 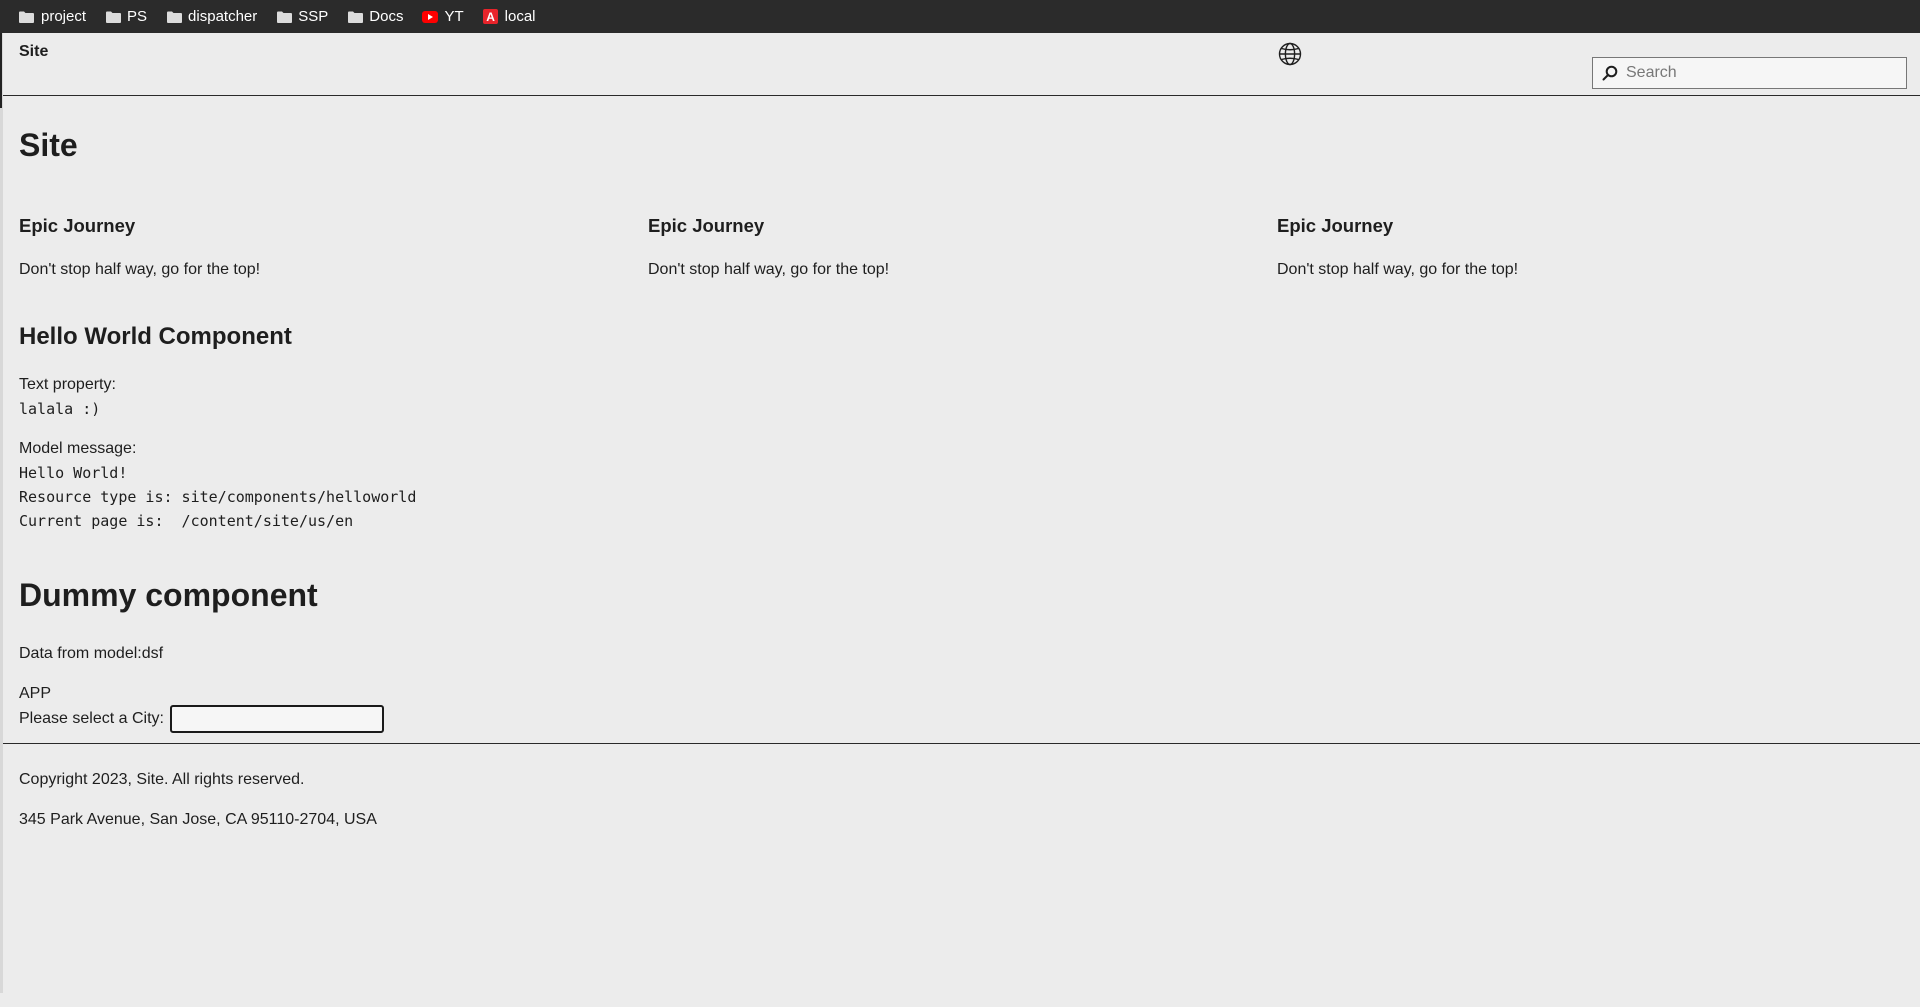 I want to click on bookmark-dispatcher: dispatcher, so click(x=211, y=16).